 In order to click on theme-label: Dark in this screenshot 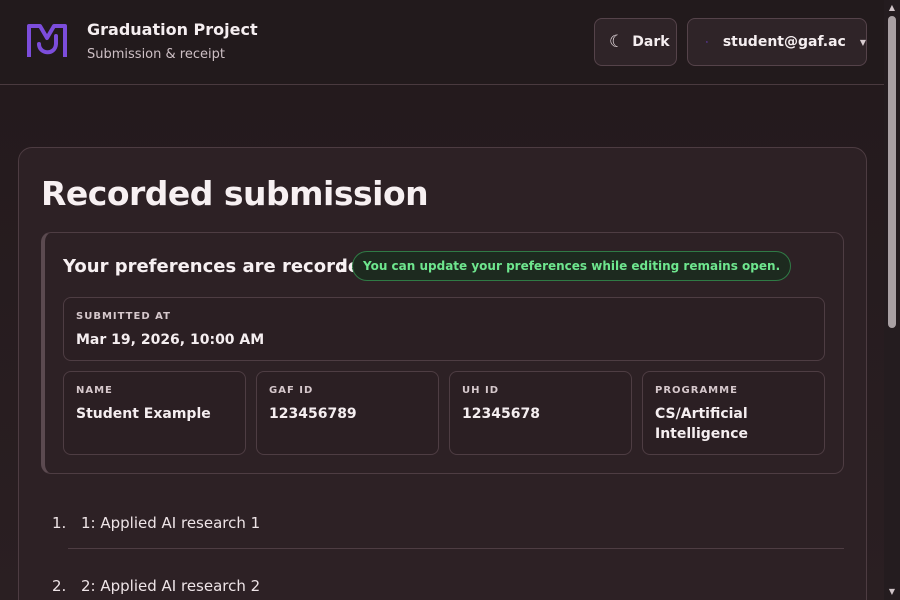, I will do `click(651, 42)`.